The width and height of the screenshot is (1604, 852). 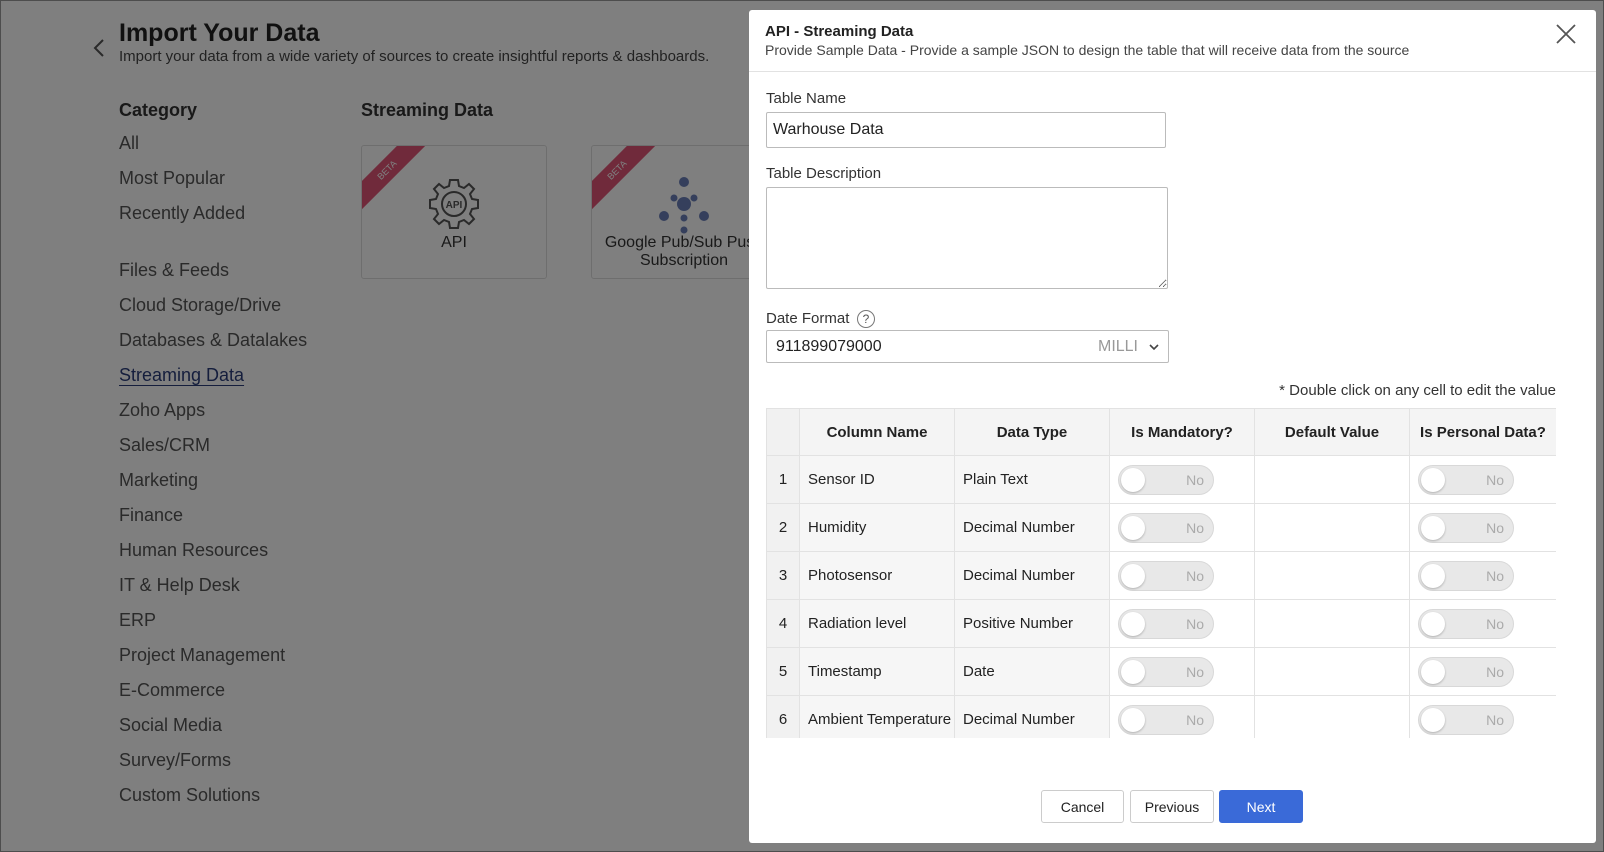 What do you see at coordinates (877, 432) in the screenshot?
I see `column-name-header: Column Name` at bounding box center [877, 432].